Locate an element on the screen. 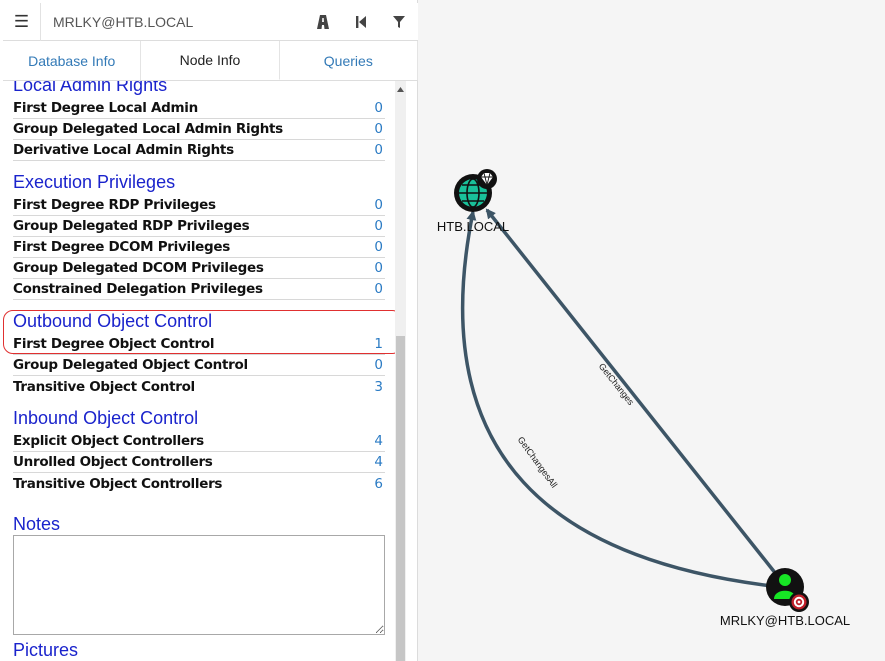  row-label: Transitive Object Controllers is located at coordinates (118, 483).